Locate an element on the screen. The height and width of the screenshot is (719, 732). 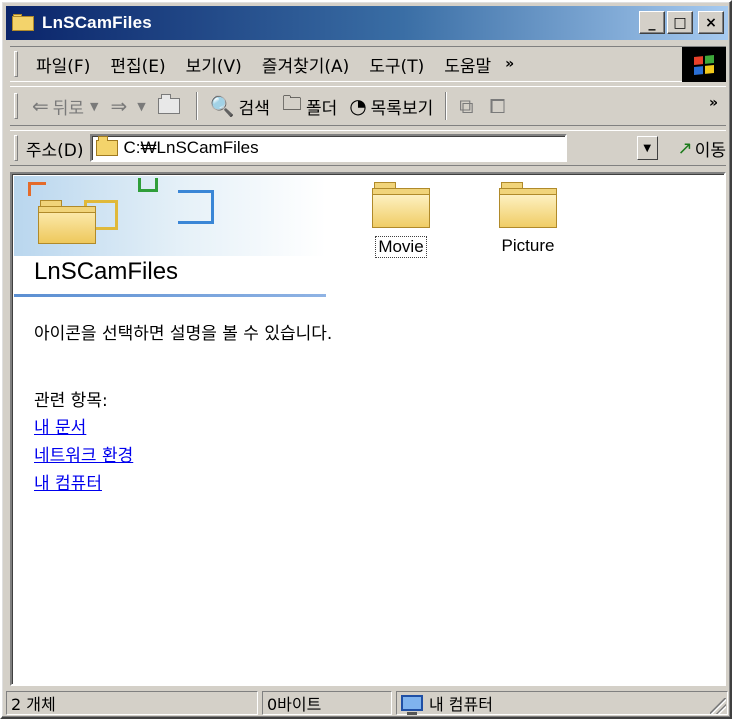
related-links: 내 문서 네트워크 환경 내 컴퓨터 is located at coordinates (83, 456).